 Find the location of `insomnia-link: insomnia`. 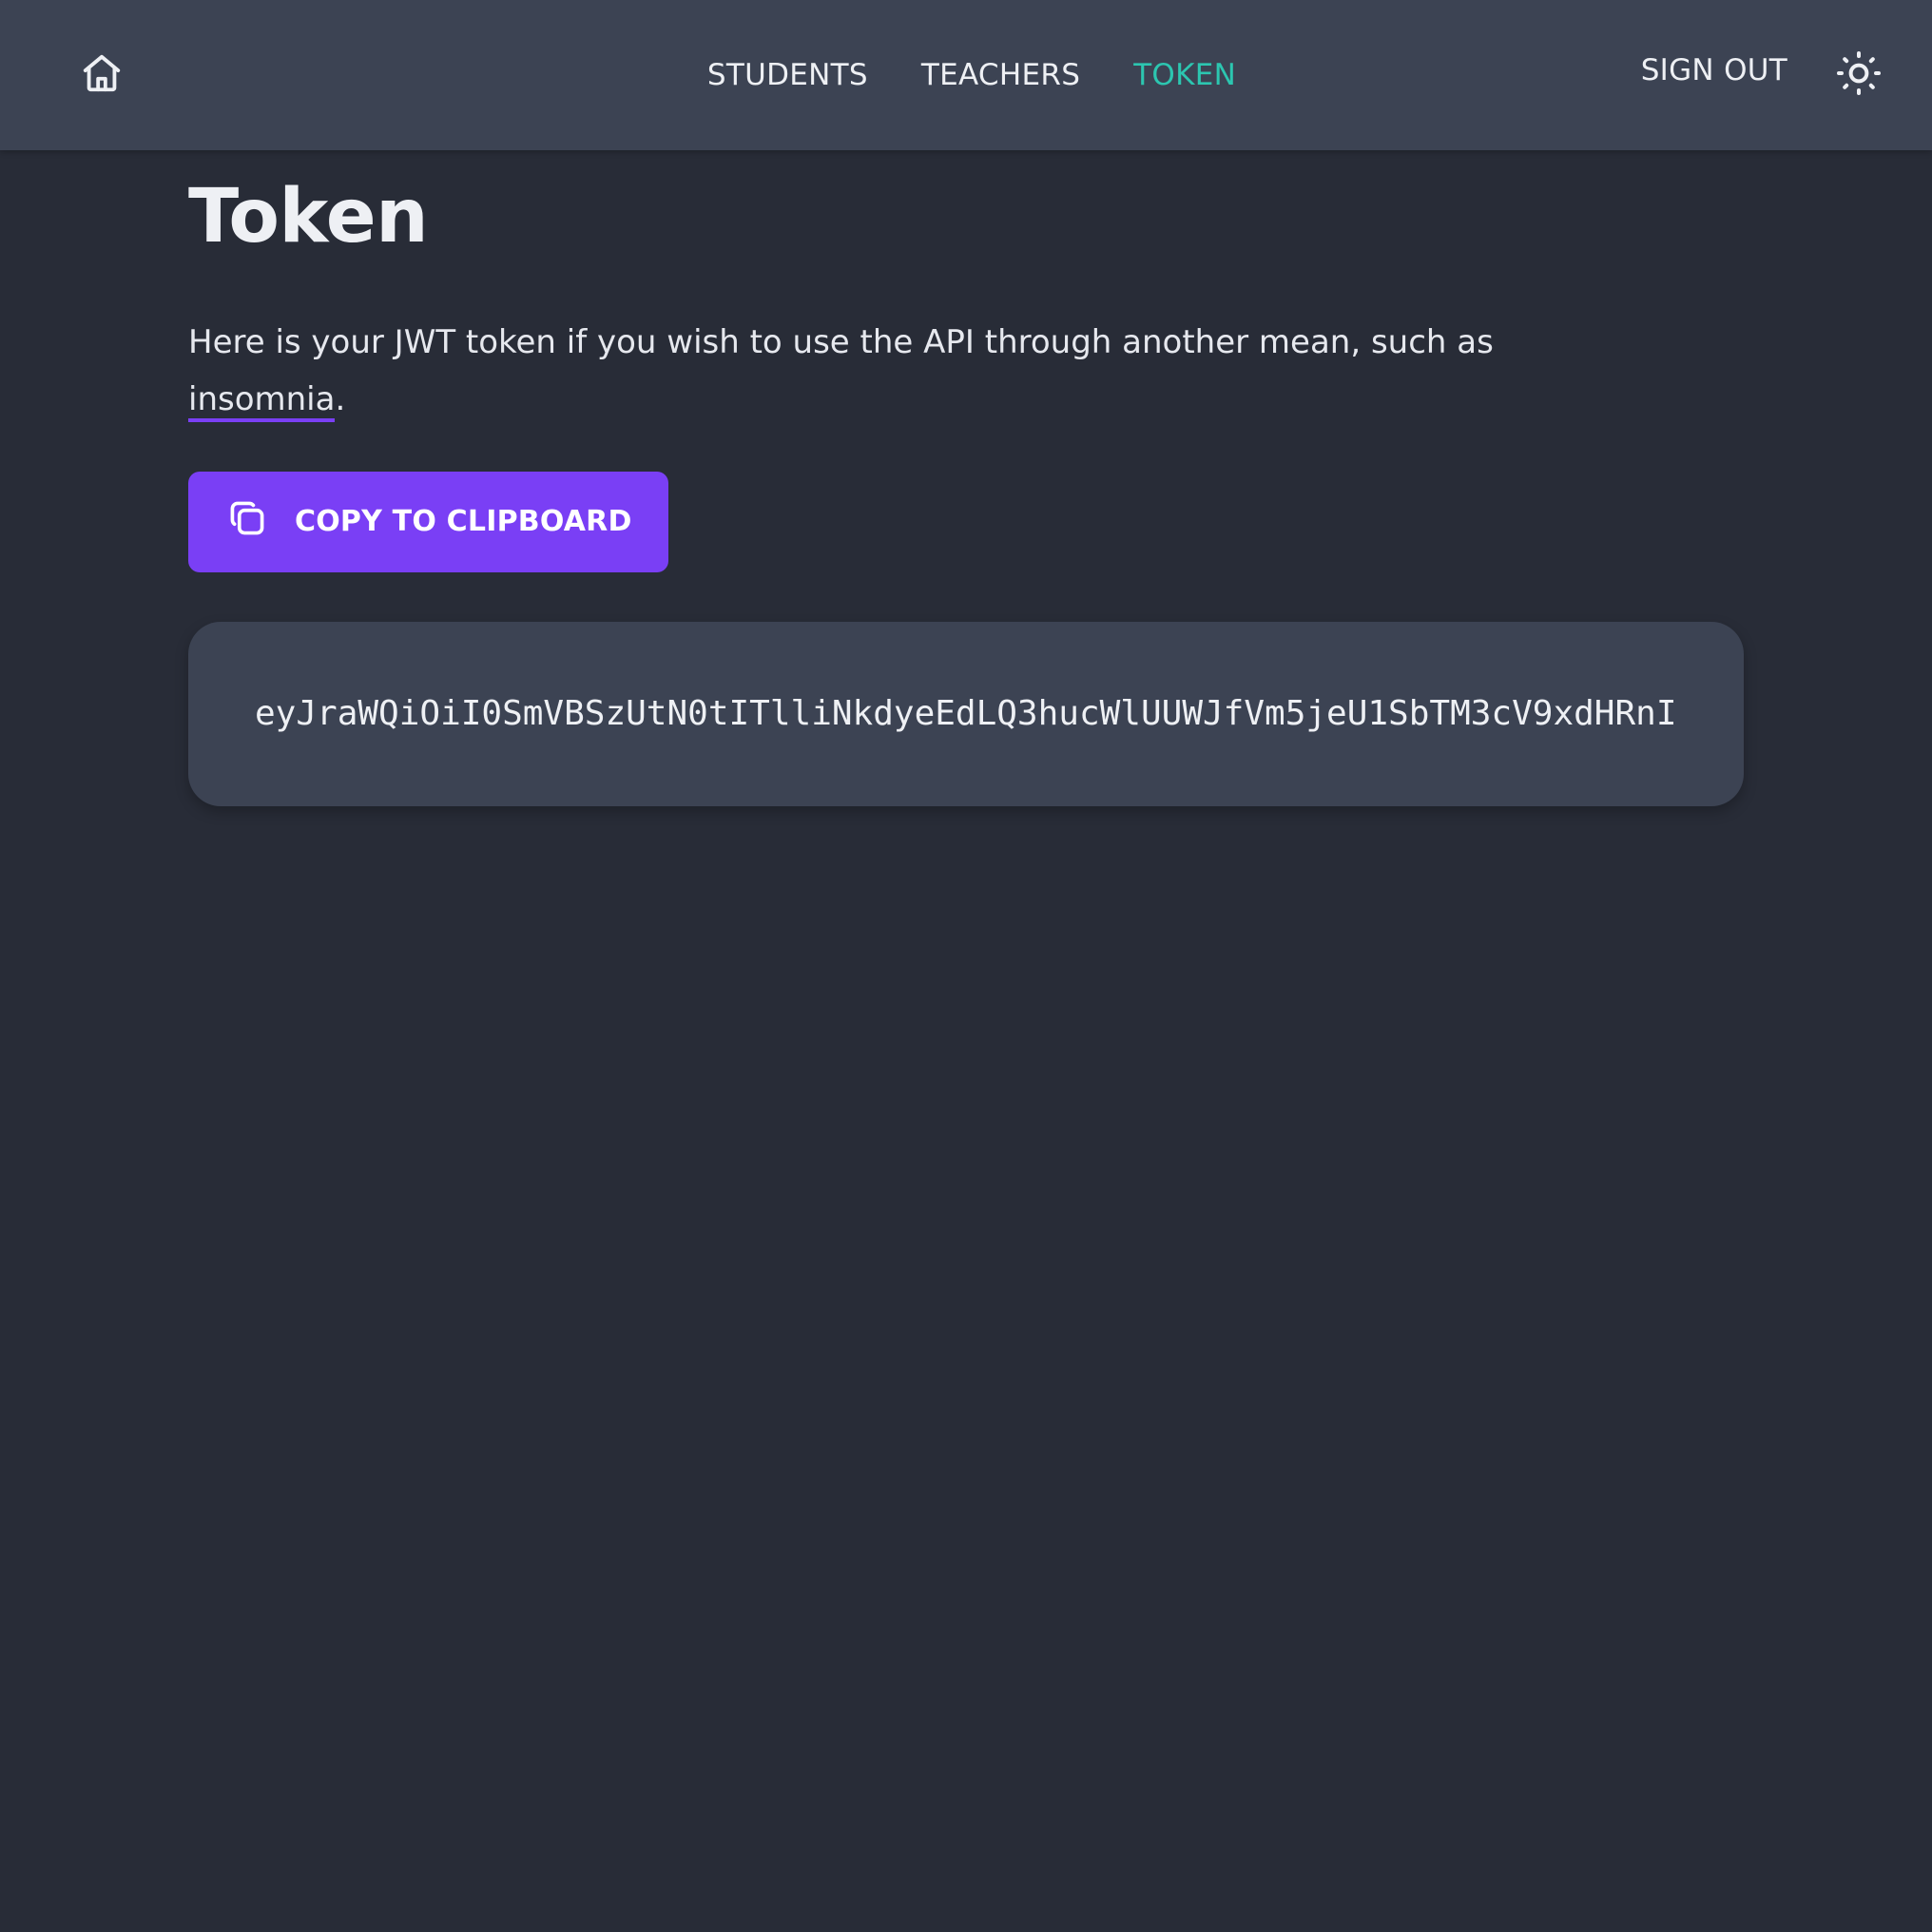

insomnia-link: insomnia is located at coordinates (262, 400).